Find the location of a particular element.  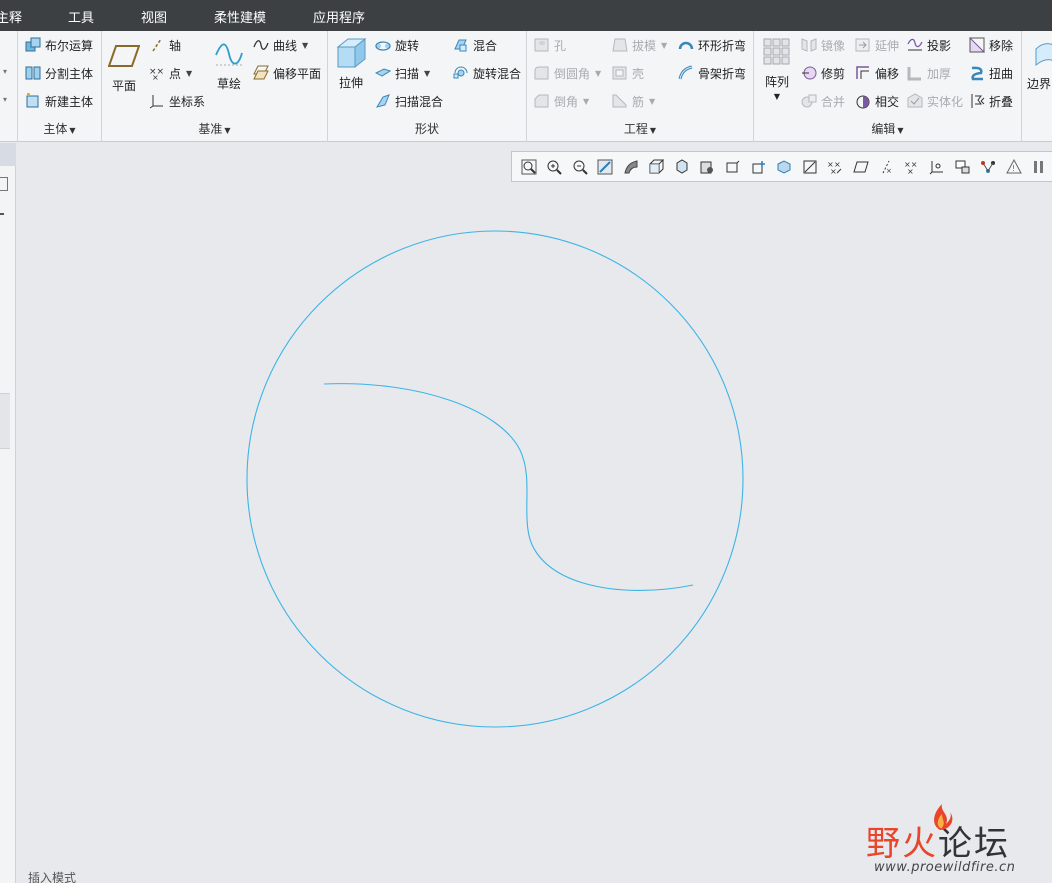

zoom-out-icon is located at coordinates (580, 167).